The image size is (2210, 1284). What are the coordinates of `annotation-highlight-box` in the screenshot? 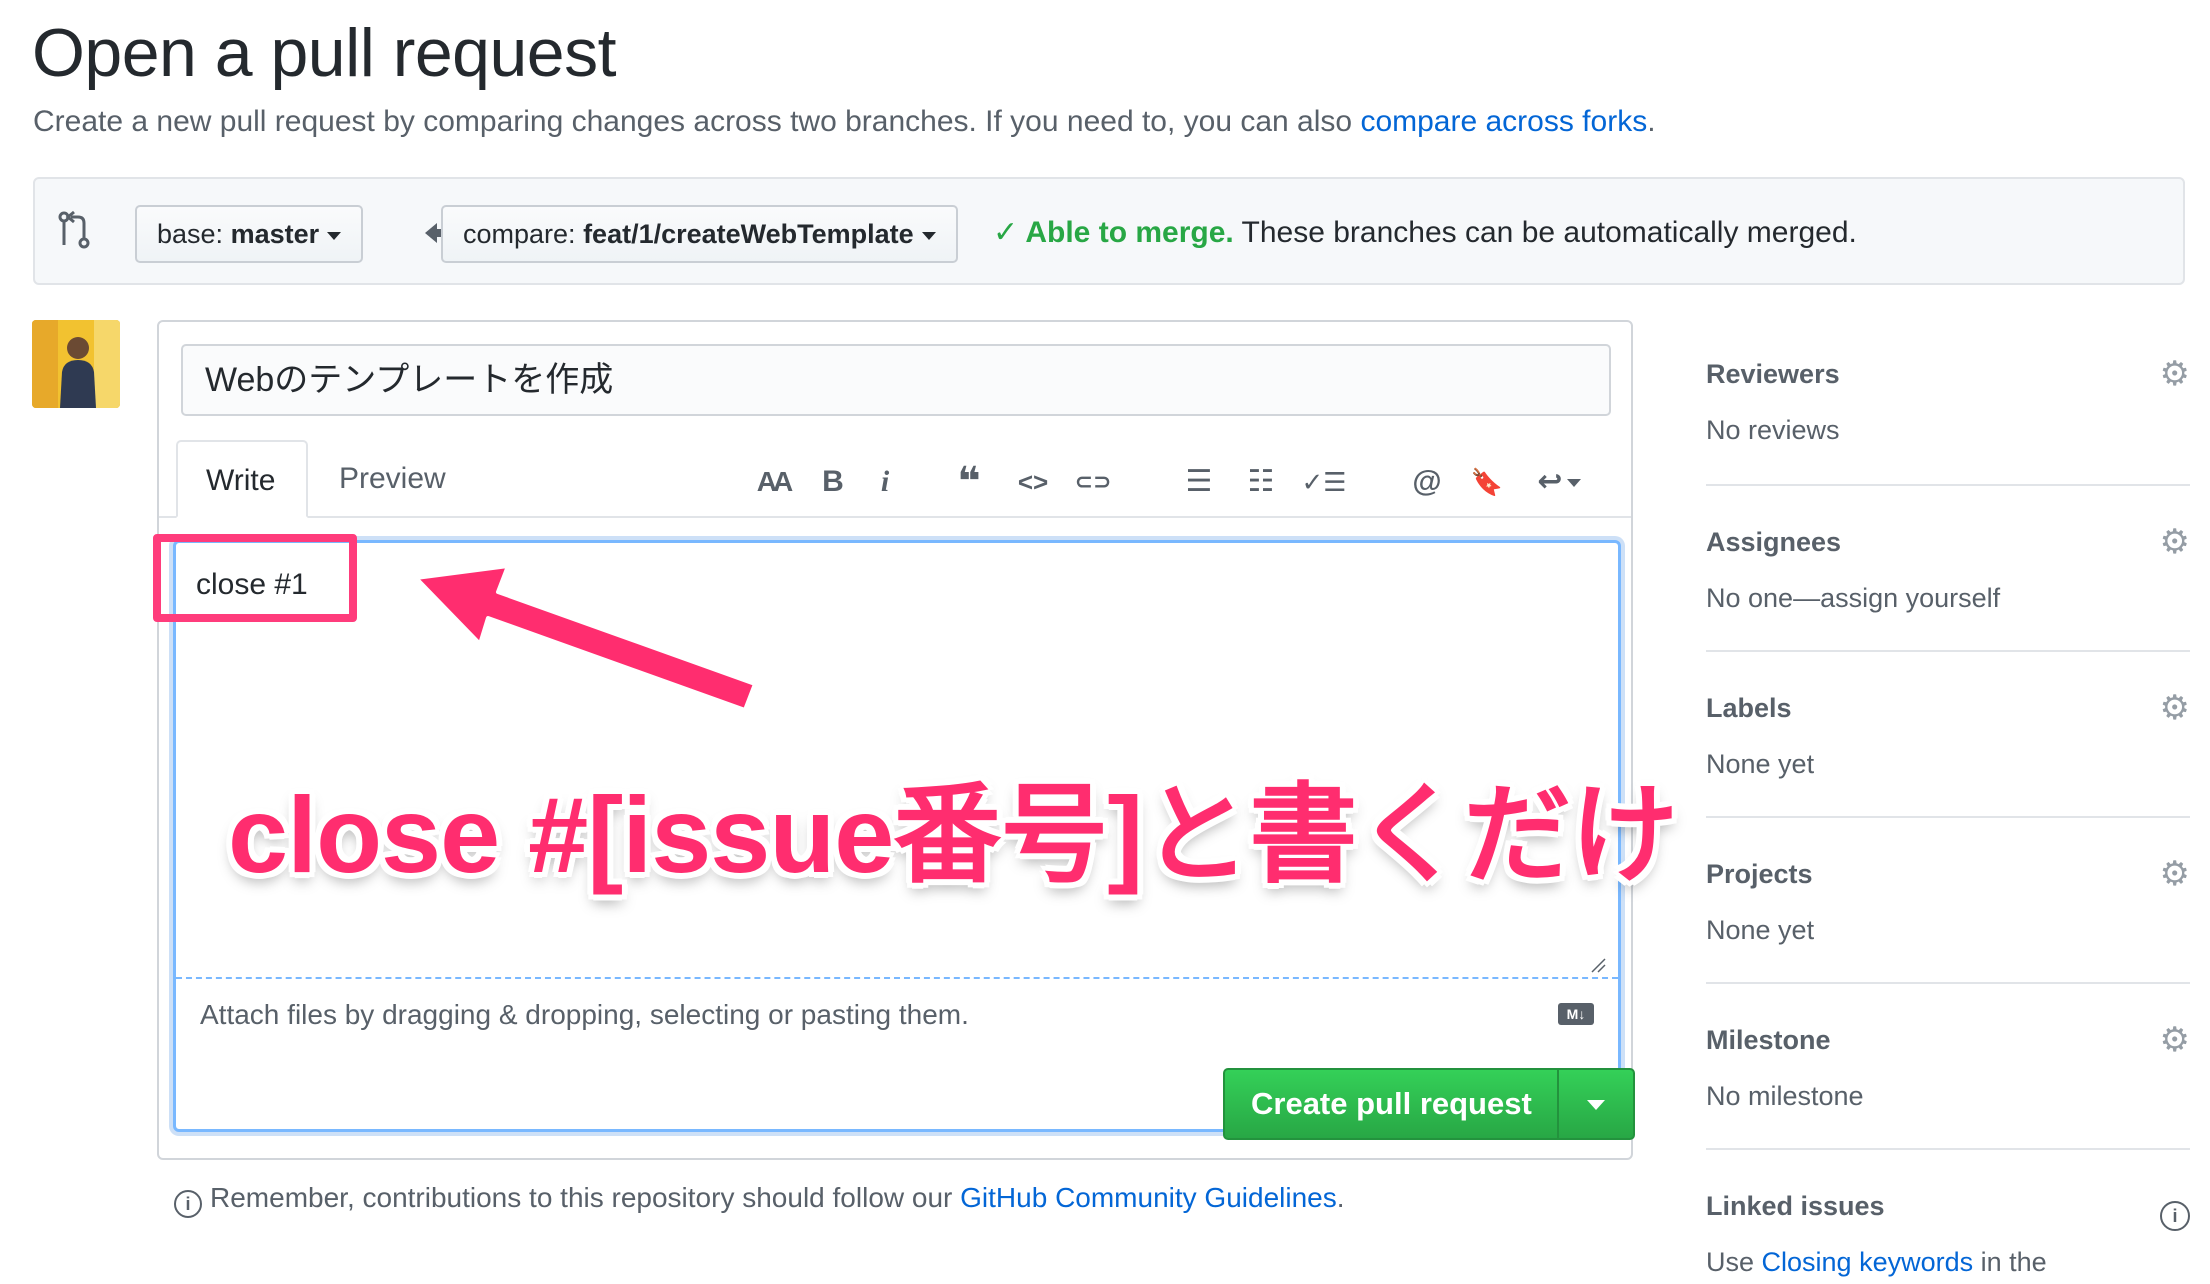 It's located at (255, 578).